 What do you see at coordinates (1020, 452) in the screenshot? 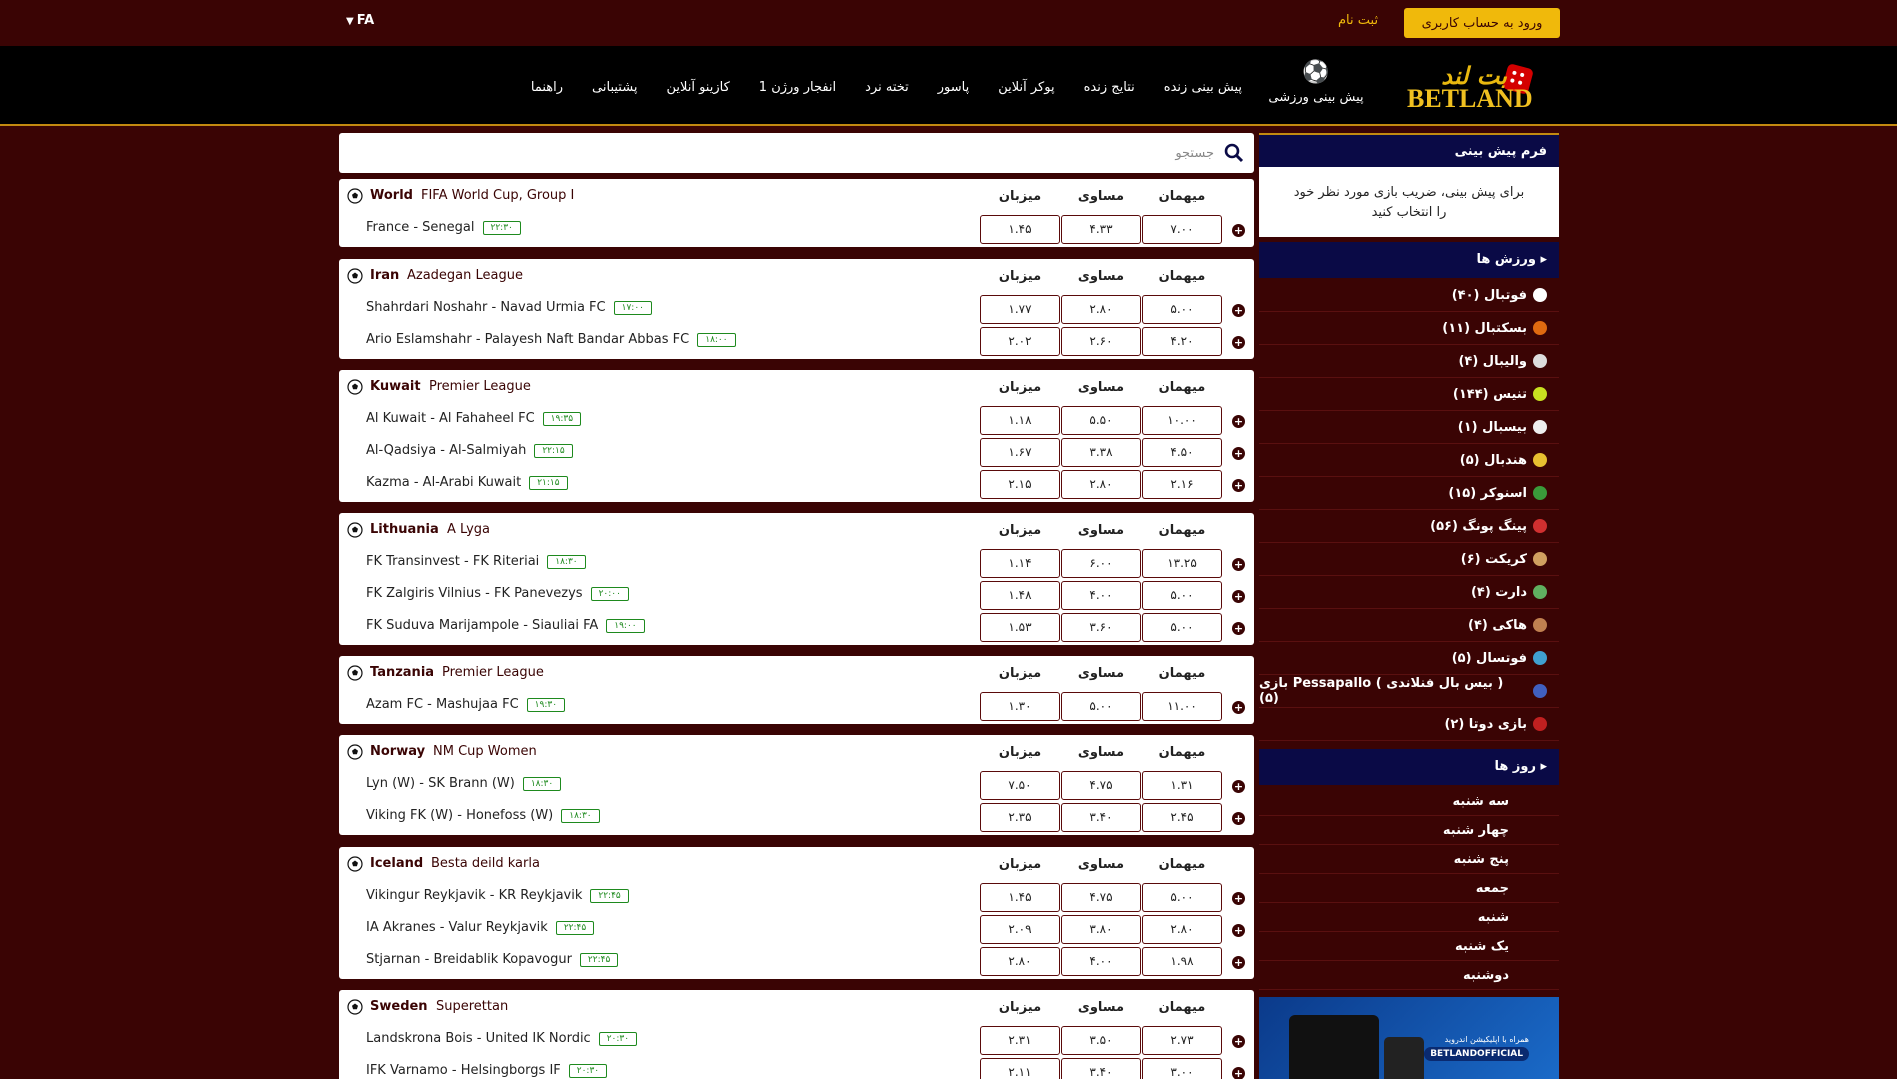
I see `odd-host-button: ۱.۶۷` at bounding box center [1020, 452].